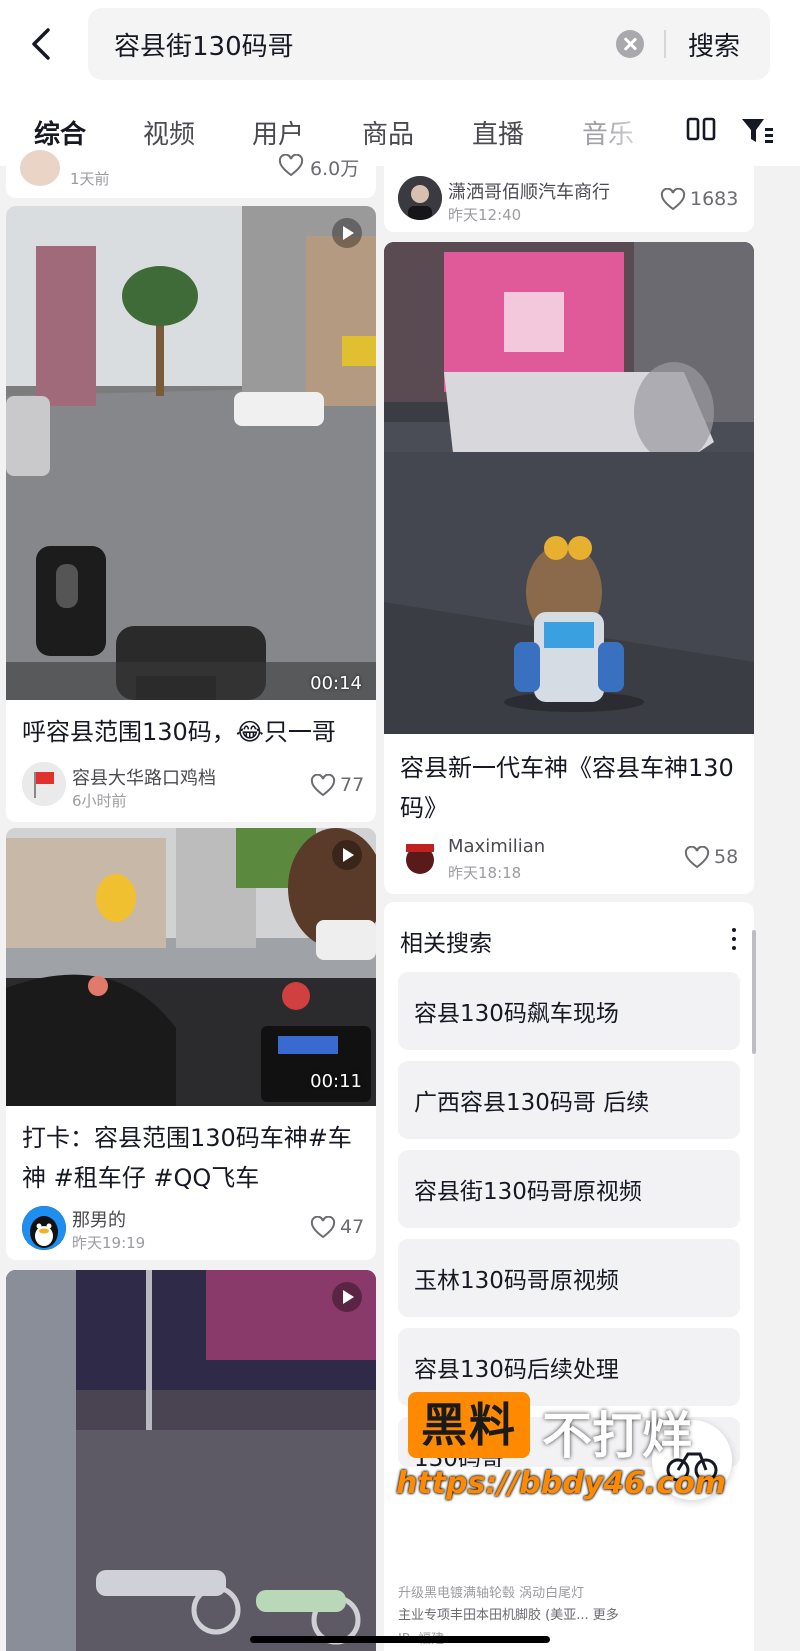 Image resolution: width=800 pixels, height=1651 pixels. What do you see at coordinates (735, 941) in the screenshot?
I see `more-options-icon` at bounding box center [735, 941].